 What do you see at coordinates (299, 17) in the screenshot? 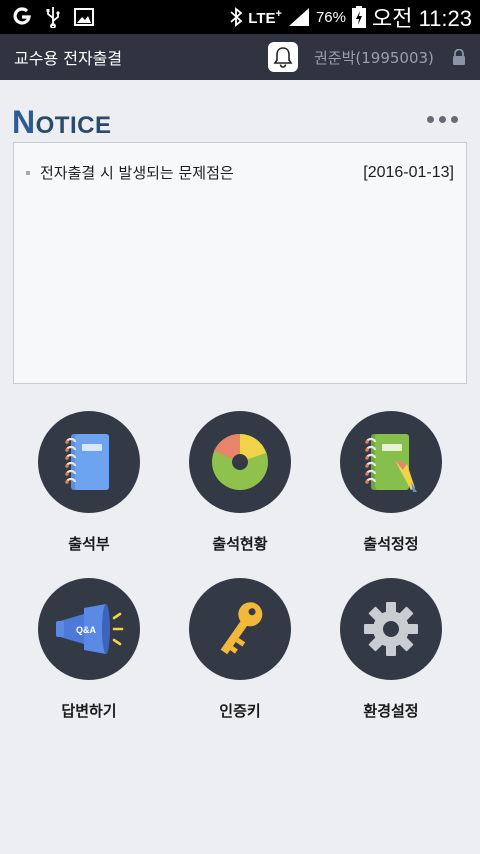
I see `signal-icon` at bounding box center [299, 17].